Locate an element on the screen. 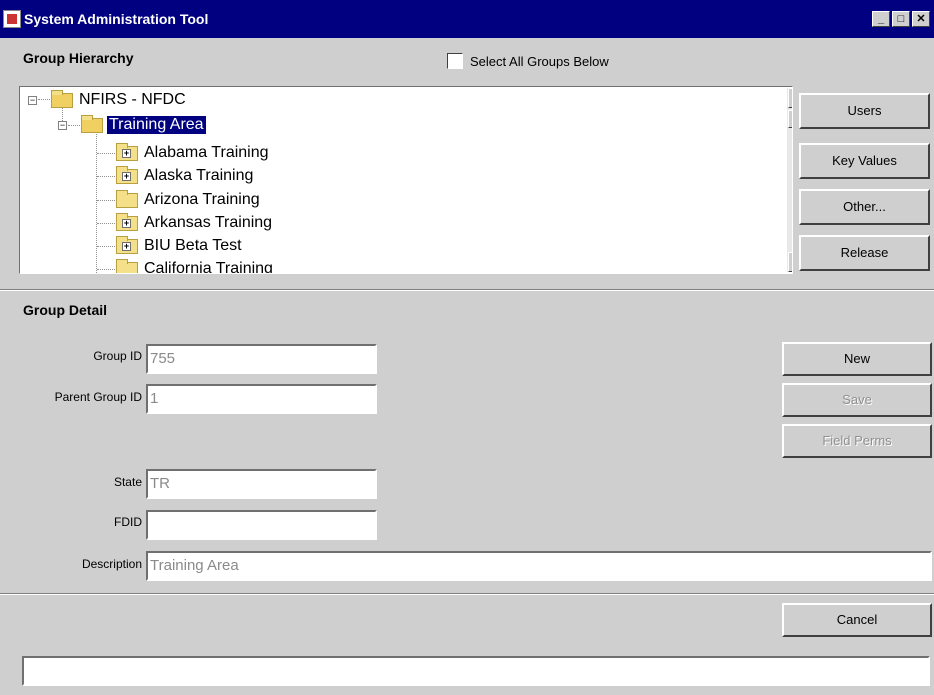 Image resolution: width=934 pixels, height=695 pixels. group-hierarchy-title: Group Hierarchy is located at coordinates (78, 58).